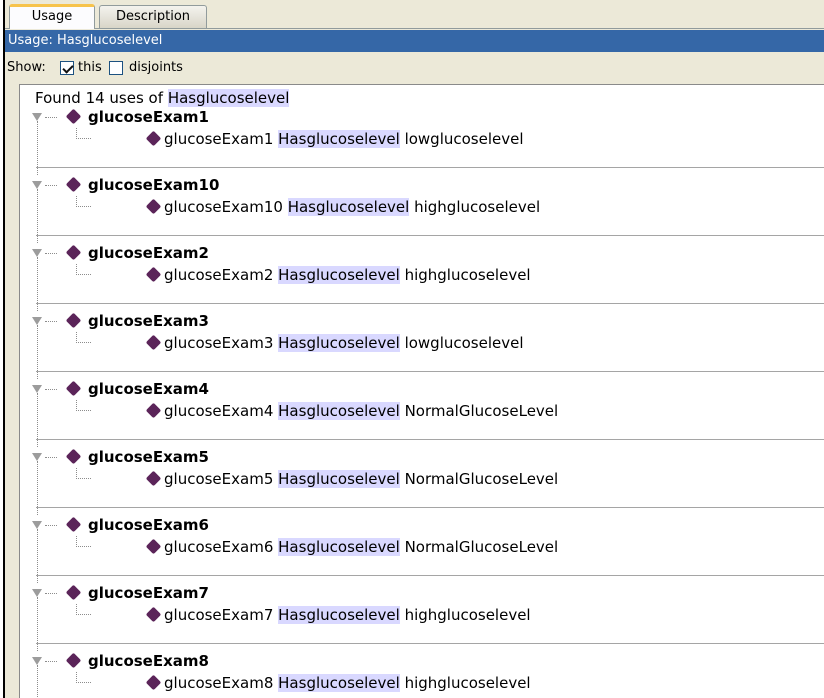 This screenshot has height=698, width=824. Describe the element at coordinates (153, 16) in the screenshot. I see `tab-description: Description` at that location.